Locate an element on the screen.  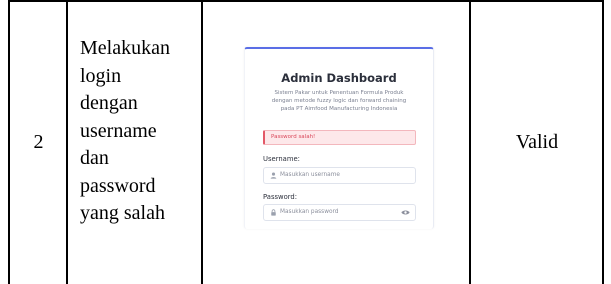
lock-icon is located at coordinates (273, 212).